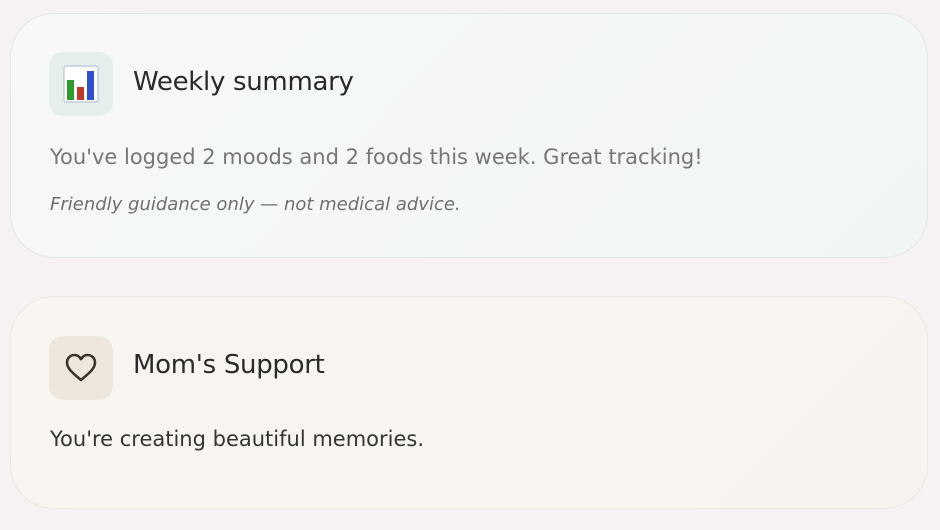 The image size is (940, 530). I want to click on heart-icon, so click(81, 367).